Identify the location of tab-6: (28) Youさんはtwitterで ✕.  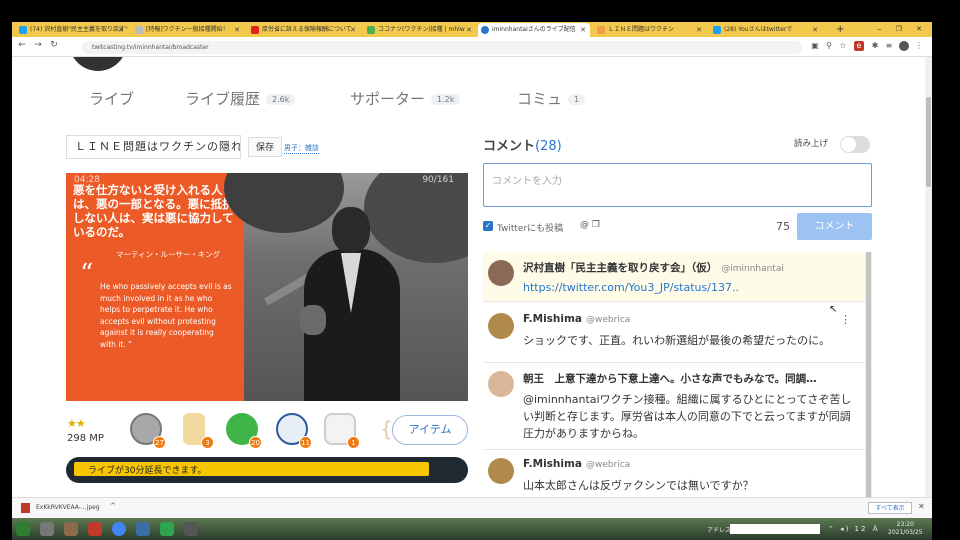
(766, 30).